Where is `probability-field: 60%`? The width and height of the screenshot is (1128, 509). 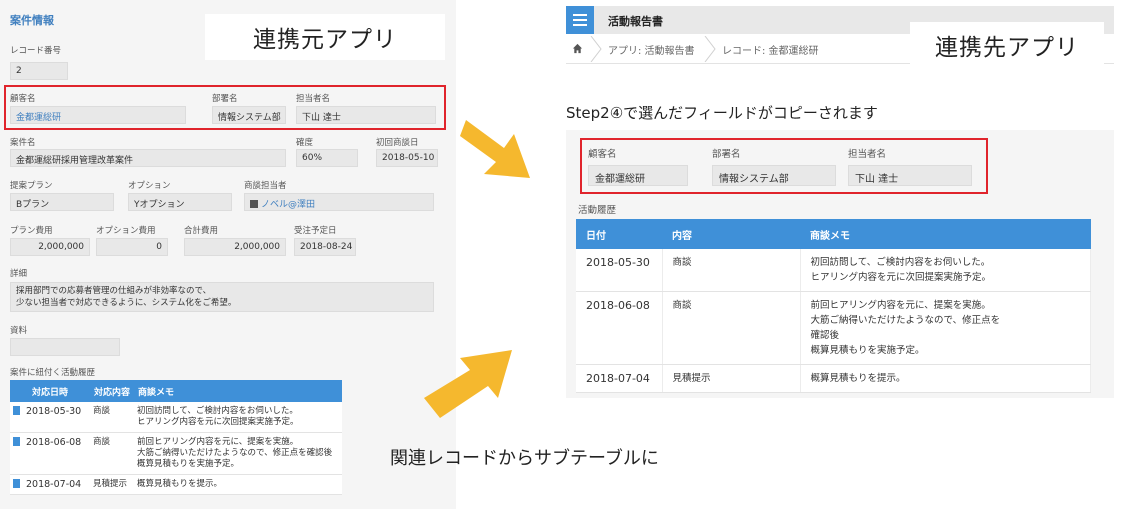 probability-field: 60% is located at coordinates (327, 158).